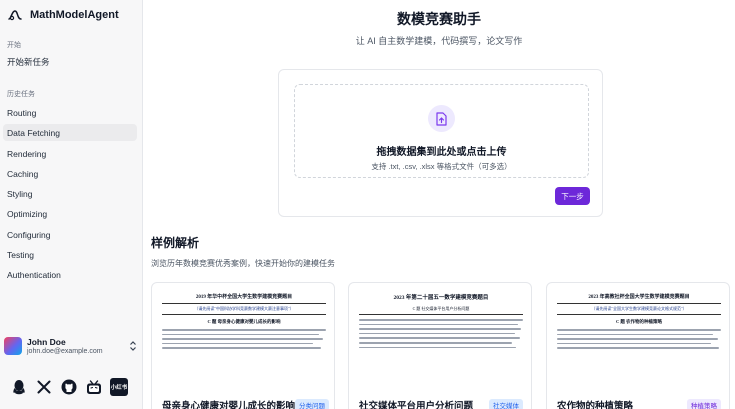 This screenshot has width=735, height=409. Describe the element at coordinates (243, 263) in the screenshot. I see `examples-description: 浏览历年数模竞赛优秀案例，快速开始你的建模任务` at that location.